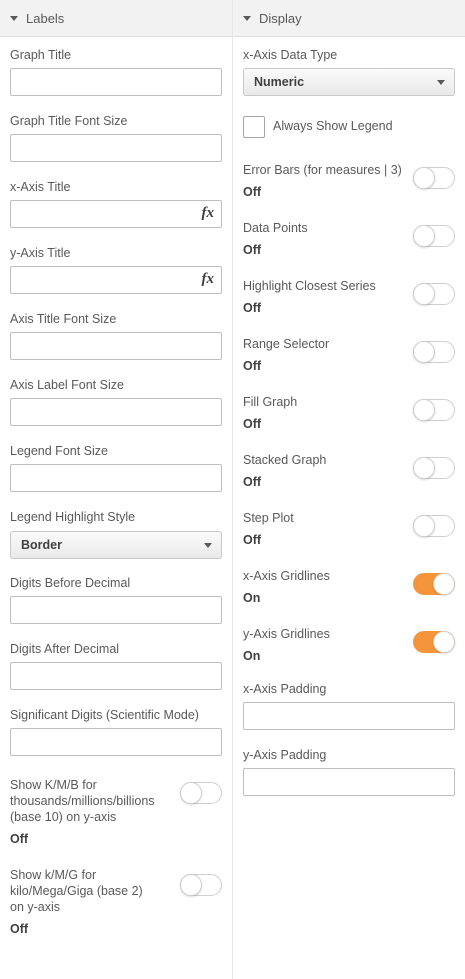 The width and height of the screenshot is (465, 979). I want to click on digits-after-decimal-input, so click(116, 676).